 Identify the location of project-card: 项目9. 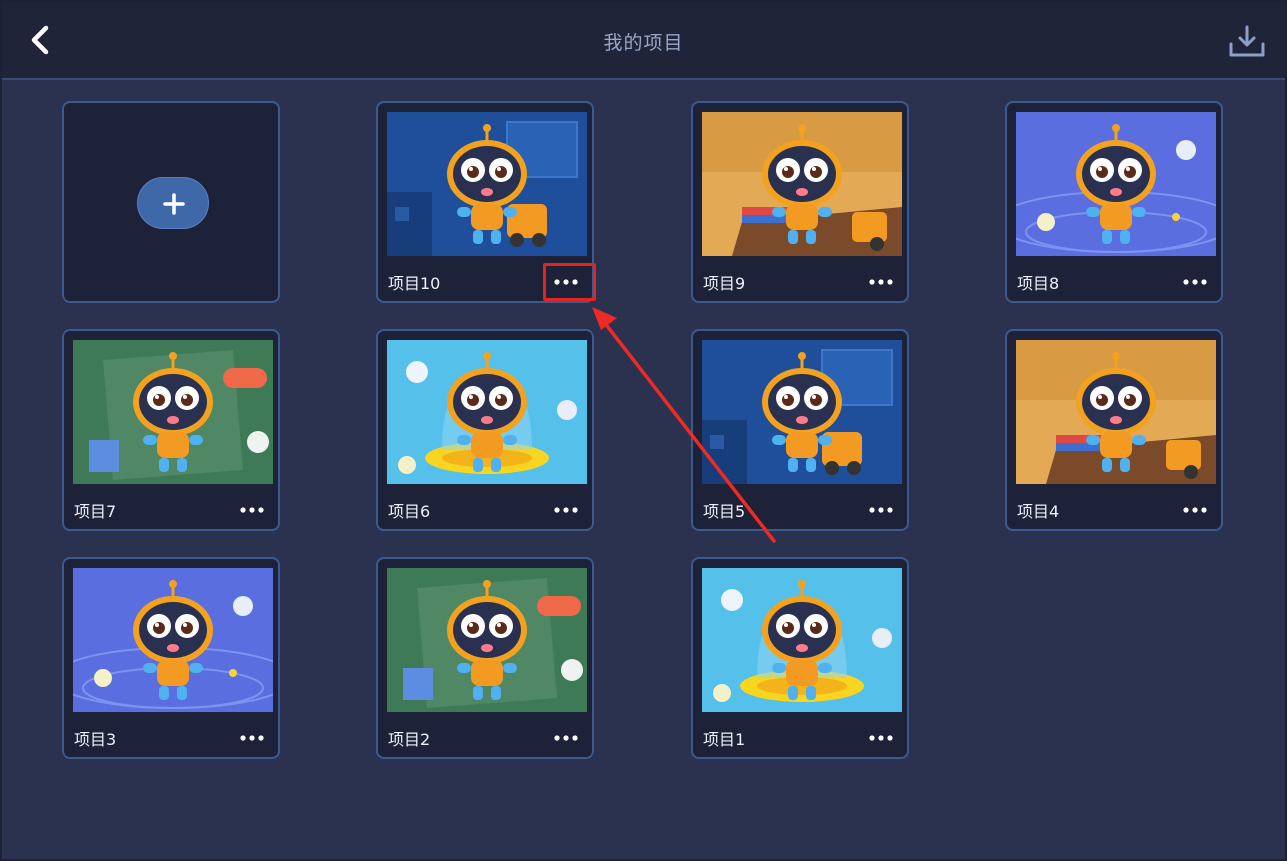
(800, 202).